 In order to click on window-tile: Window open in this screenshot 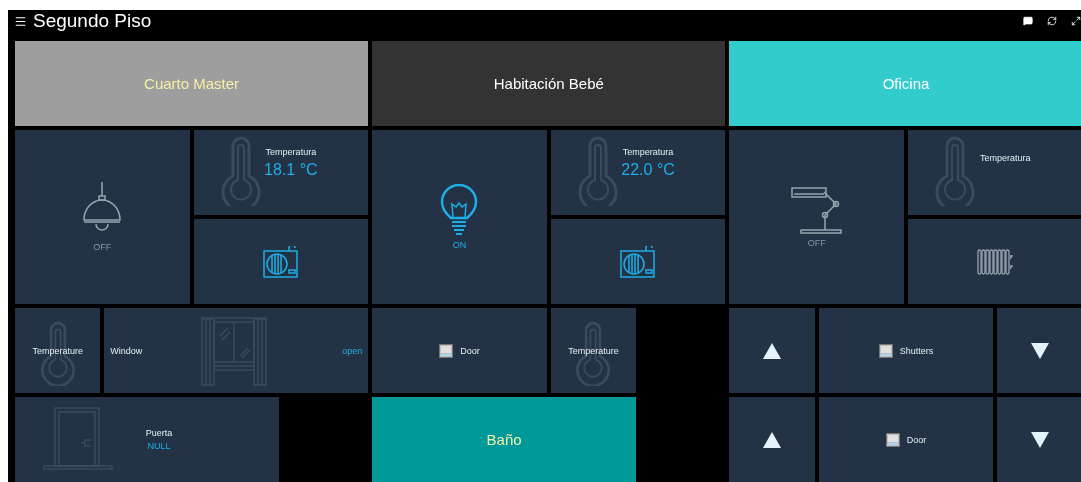, I will do `click(236, 350)`.